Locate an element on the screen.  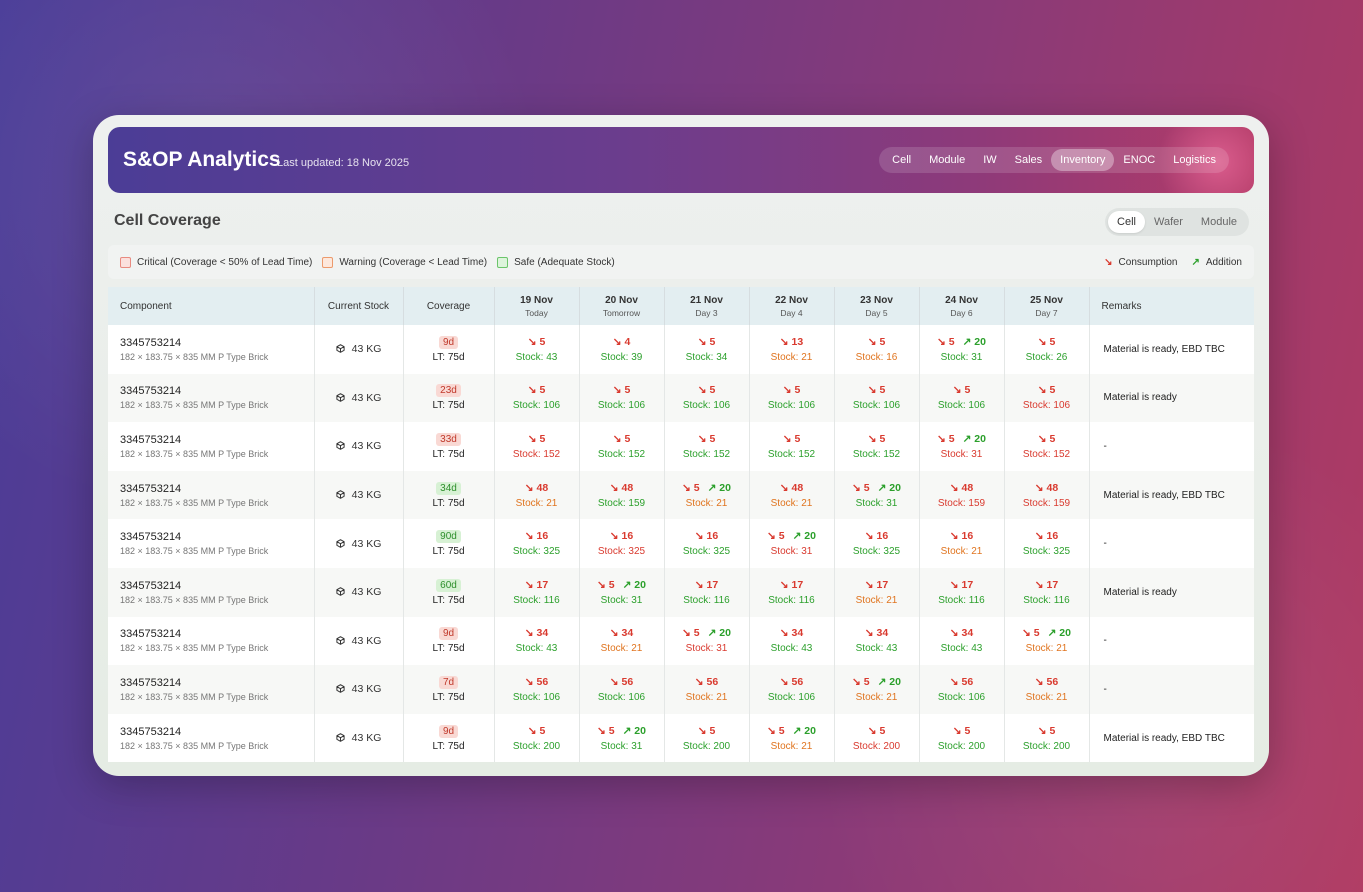
addition-value: ↗ 20 is located at coordinates (719, 633).